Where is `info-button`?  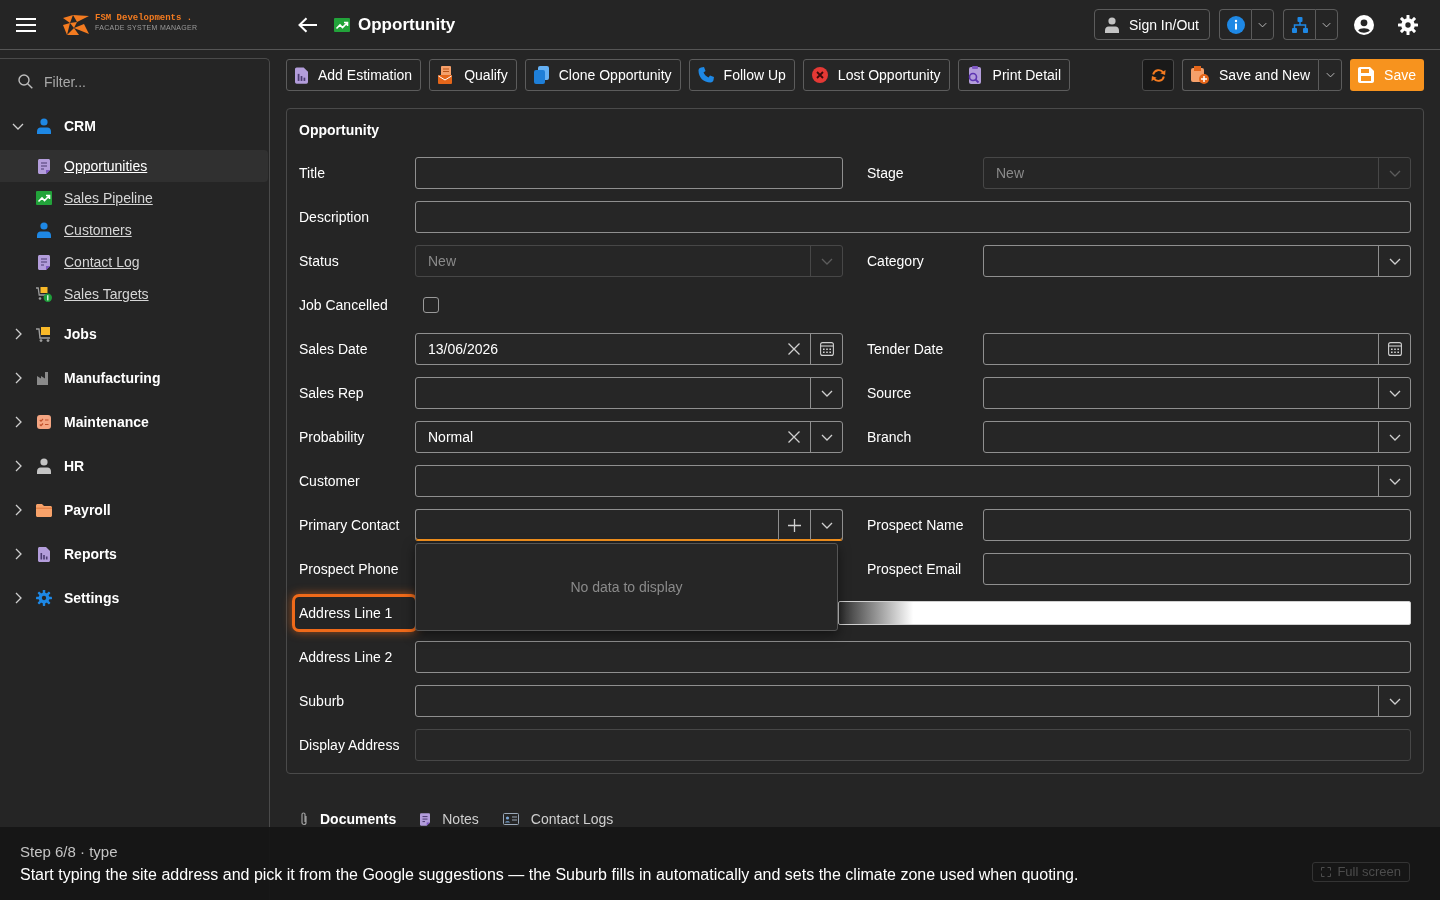
info-button is located at coordinates (1235, 24).